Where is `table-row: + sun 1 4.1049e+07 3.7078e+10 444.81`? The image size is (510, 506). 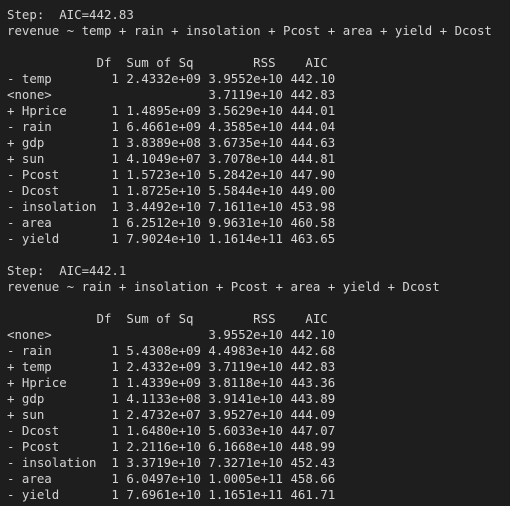 table-row: + sun 1 4.1049e+07 3.7078e+10 444.81 is located at coordinates (171, 158).